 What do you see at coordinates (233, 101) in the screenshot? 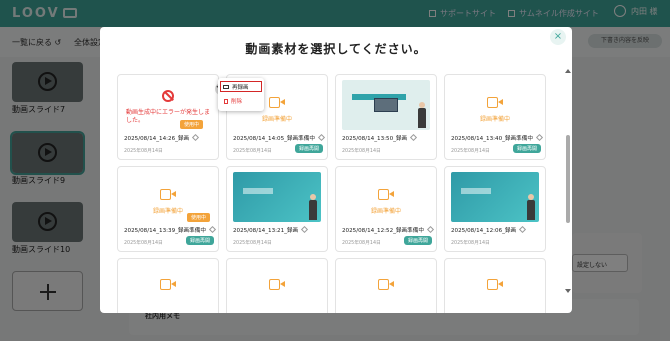
I see `delete-menu-item: 削除` at bounding box center [233, 101].